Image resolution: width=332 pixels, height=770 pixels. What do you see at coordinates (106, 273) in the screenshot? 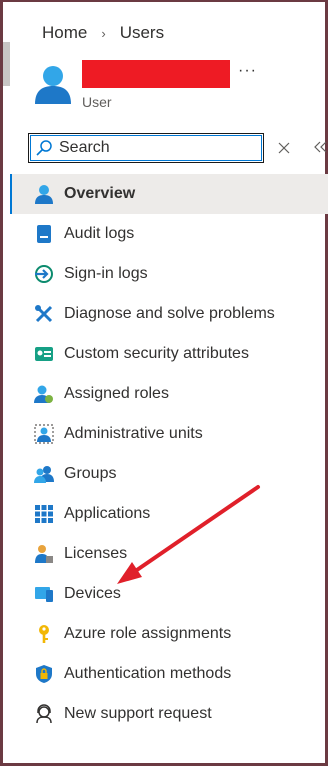
I see `nav-label: Sign-in logs` at bounding box center [106, 273].